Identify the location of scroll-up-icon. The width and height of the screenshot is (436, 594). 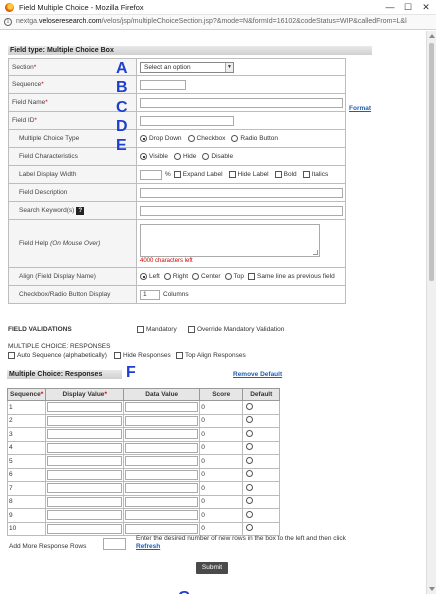
(432, 36).